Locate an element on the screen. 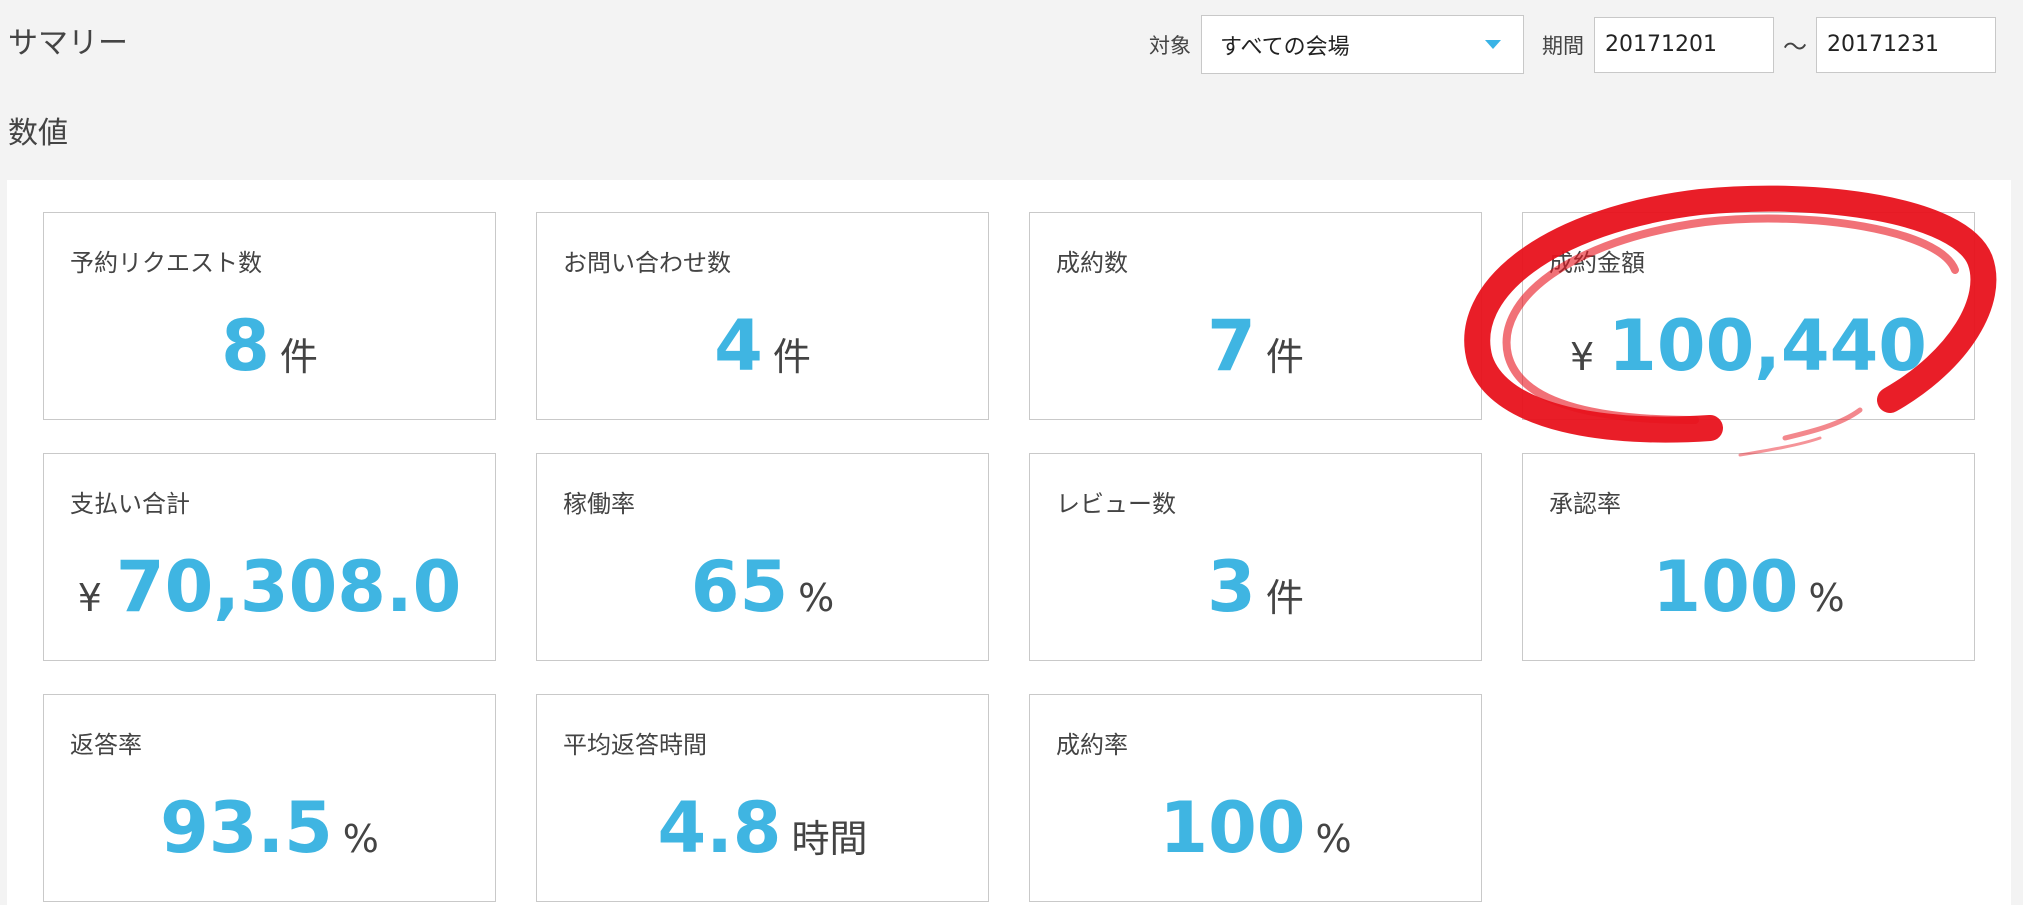 Image resolution: width=2023 pixels, height=905 pixels. period-label: 期間 is located at coordinates (1563, 45).